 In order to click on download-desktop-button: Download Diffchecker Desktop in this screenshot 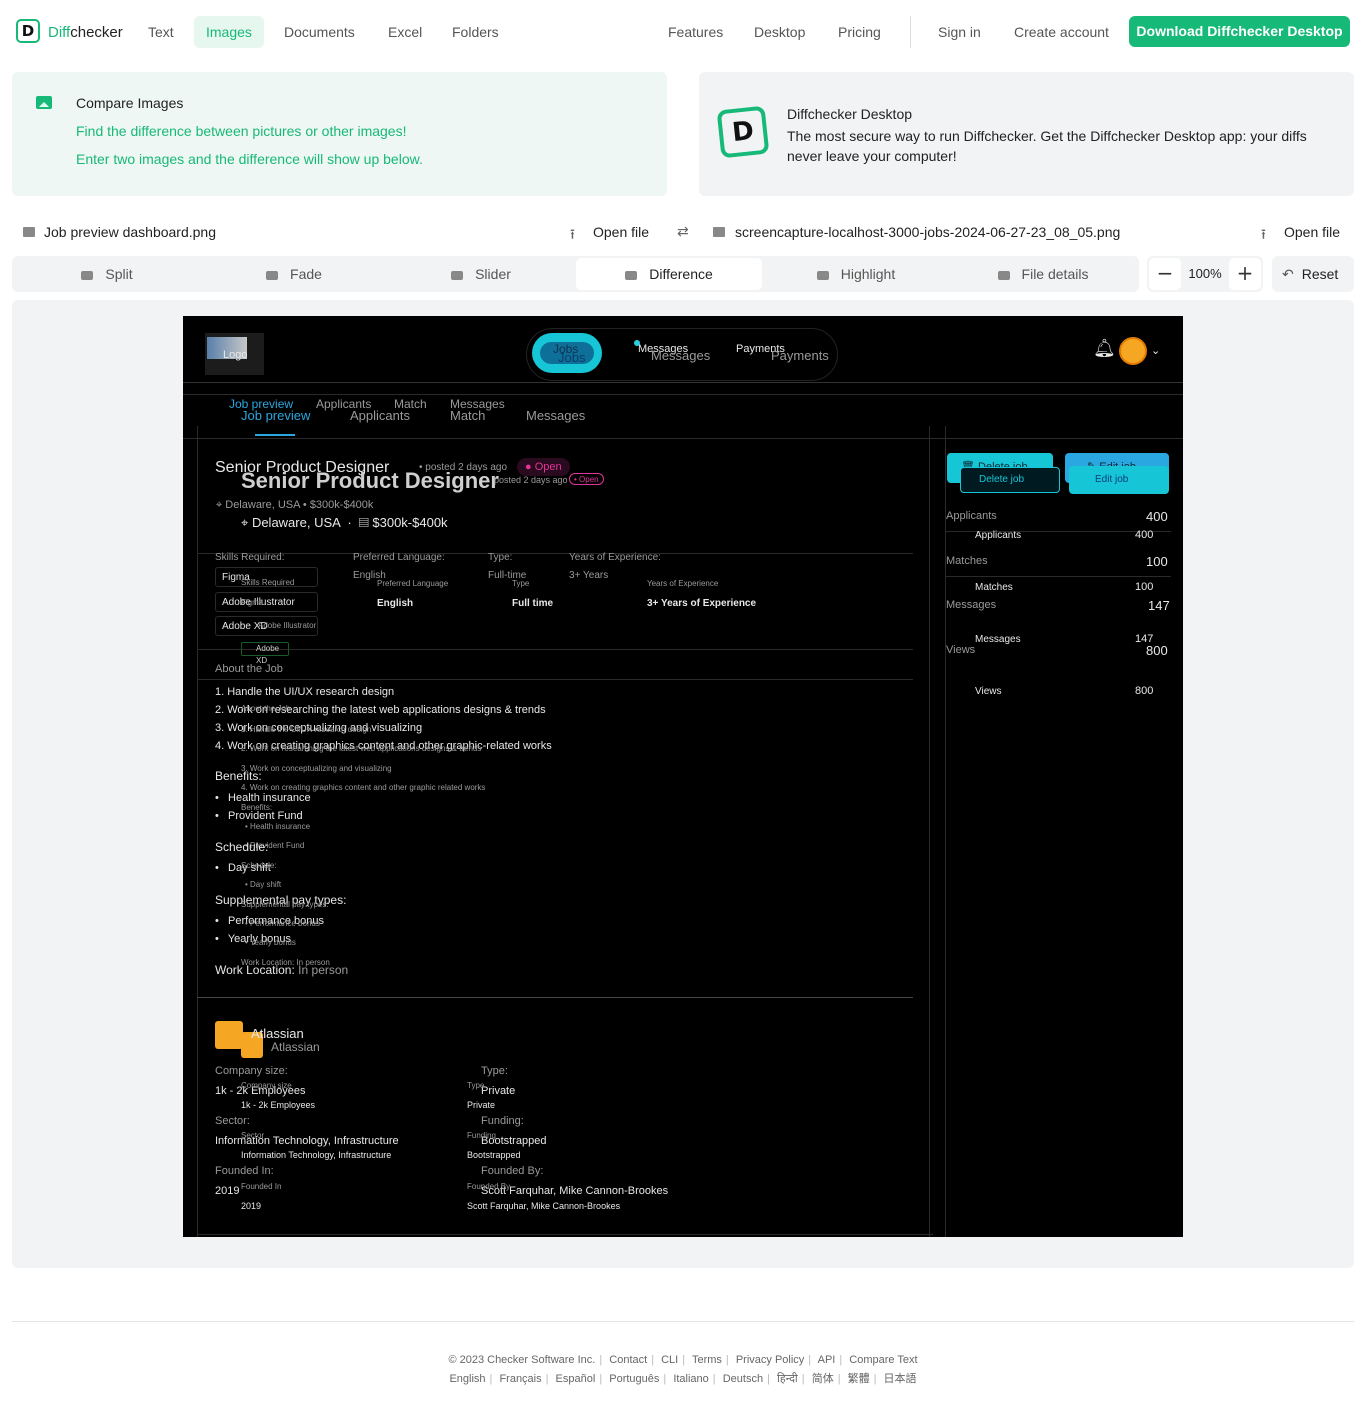, I will do `click(1239, 31)`.